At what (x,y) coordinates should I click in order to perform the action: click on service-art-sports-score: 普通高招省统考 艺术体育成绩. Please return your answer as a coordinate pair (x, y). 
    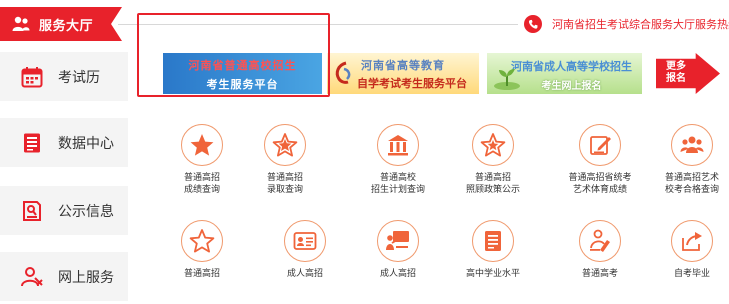
    Looking at the image, I should click on (600, 160).